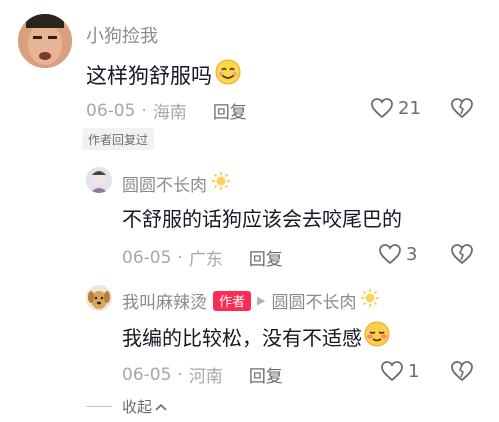  Describe the element at coordinates (205, 377) in the screenshot. I see `reply-location: 河南` at that location.